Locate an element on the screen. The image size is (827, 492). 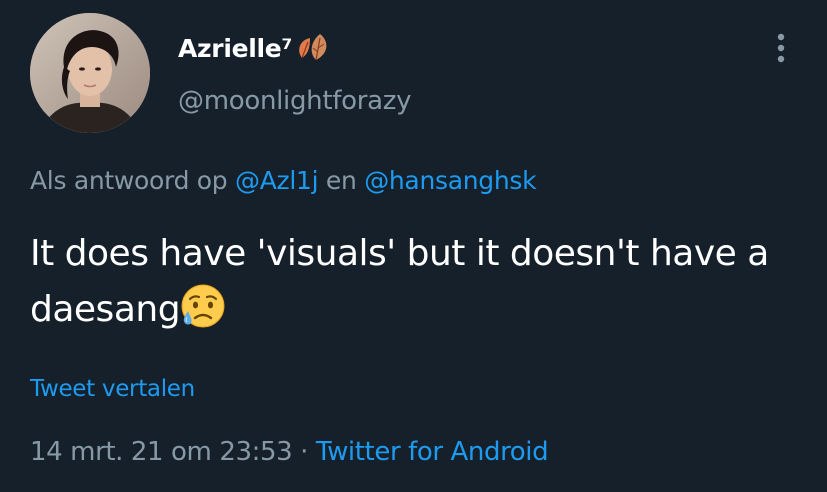
translate-tweet-link: Tweet vertalen is located at coordinates (112, 389).